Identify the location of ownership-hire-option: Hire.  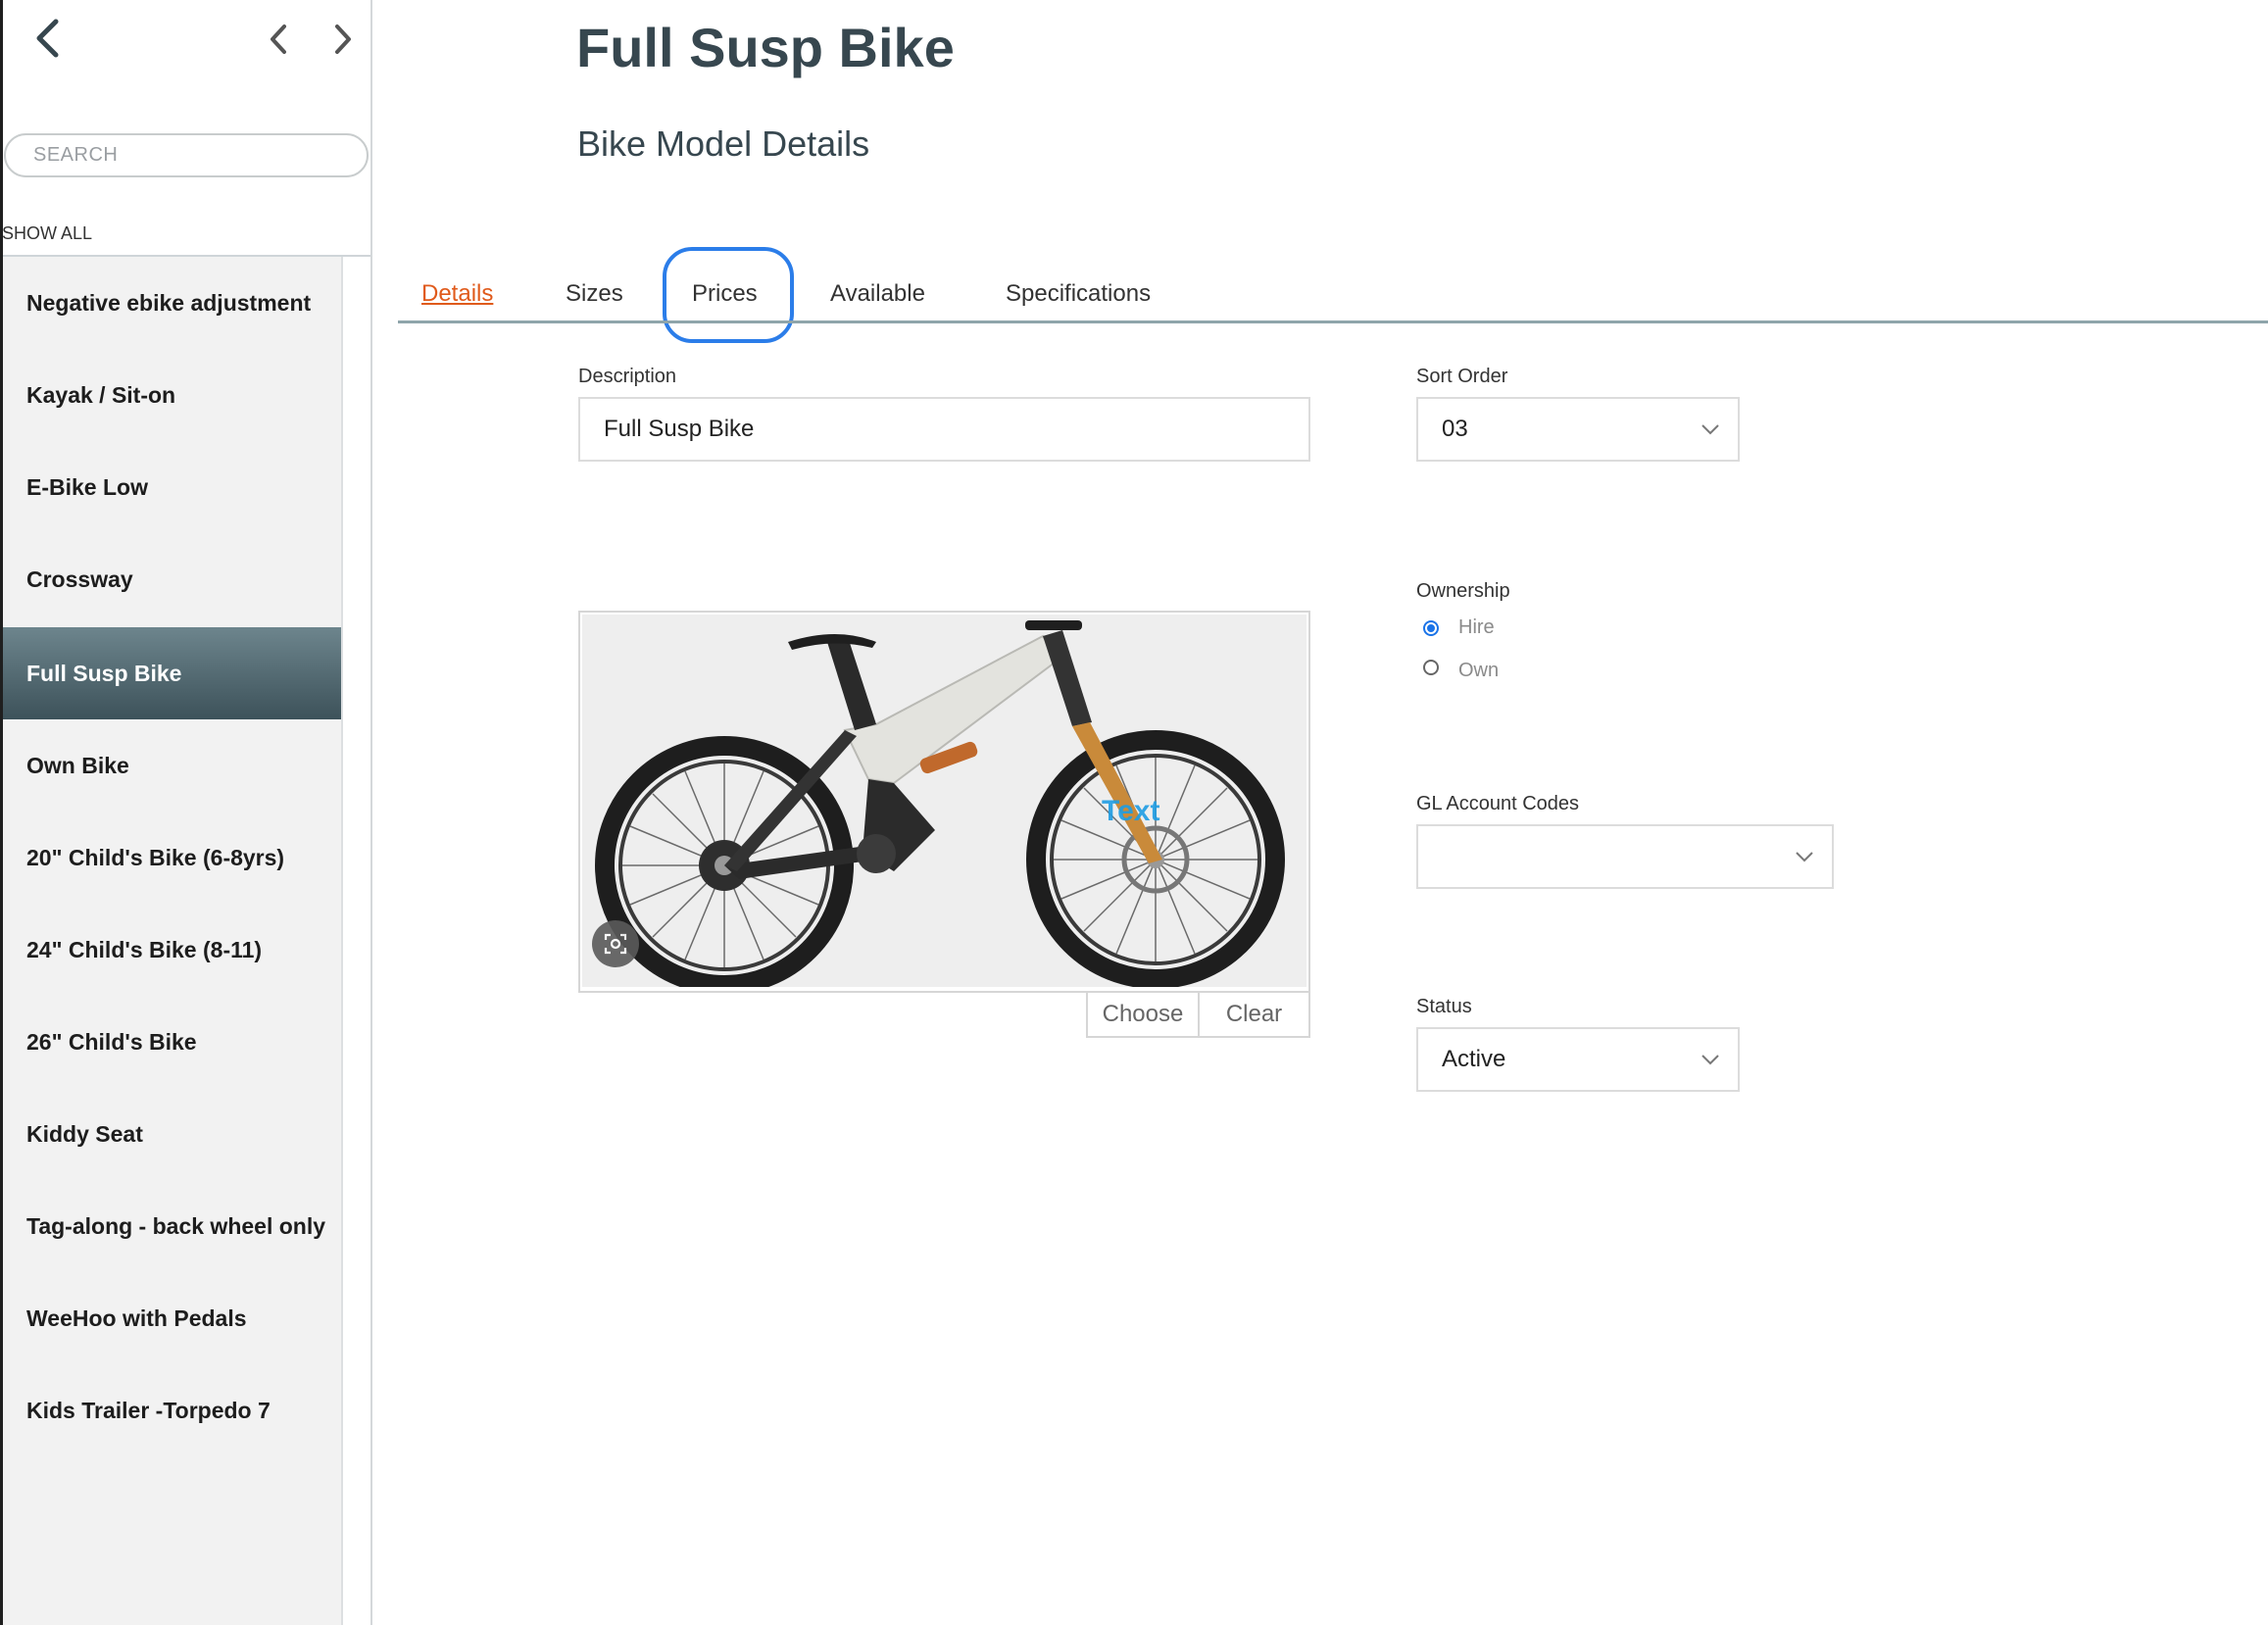
(1459, 627).